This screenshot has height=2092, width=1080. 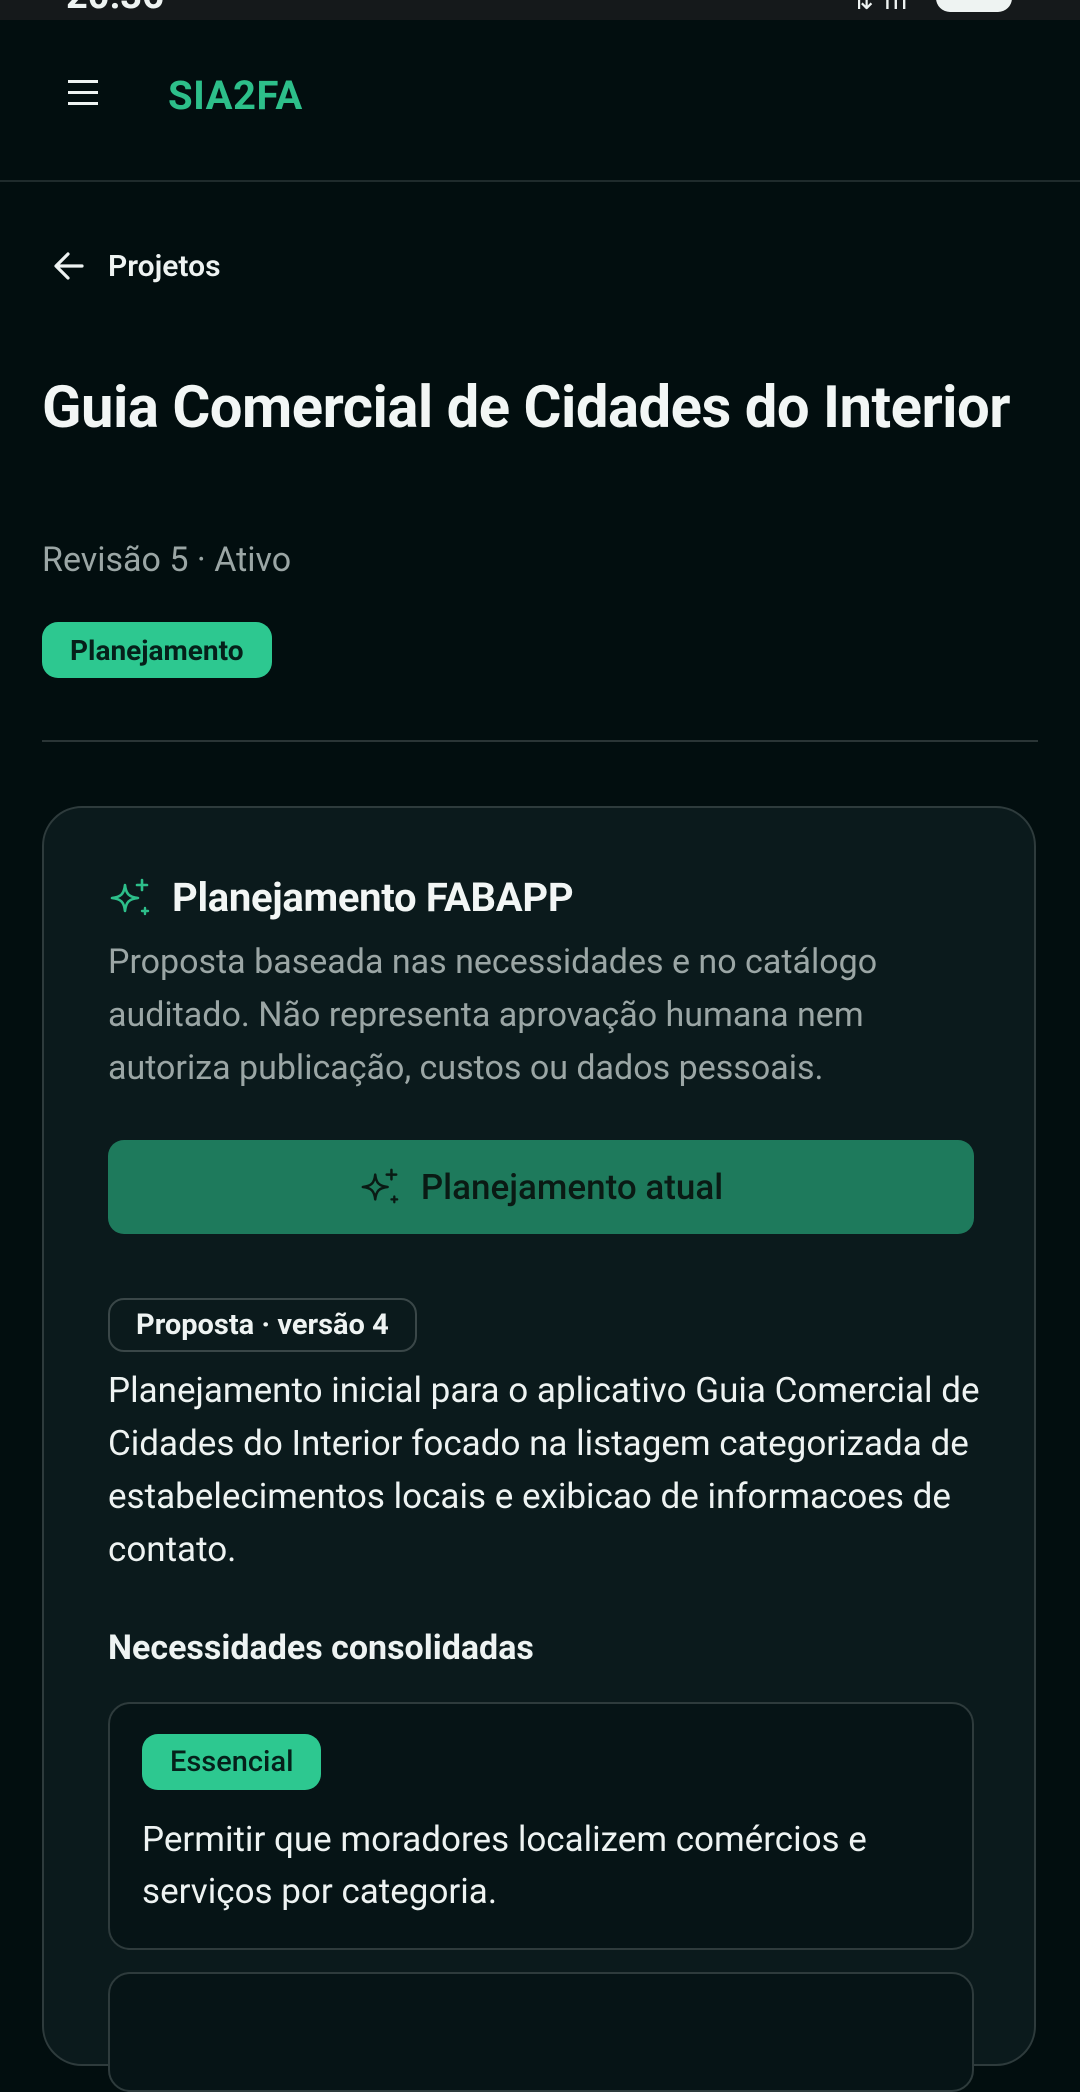 What do you see at coordinates (540, 10) in the screenshot?
I see `status-bar: 20:36 ⇅ ıll` at bounding box center [540, 10].